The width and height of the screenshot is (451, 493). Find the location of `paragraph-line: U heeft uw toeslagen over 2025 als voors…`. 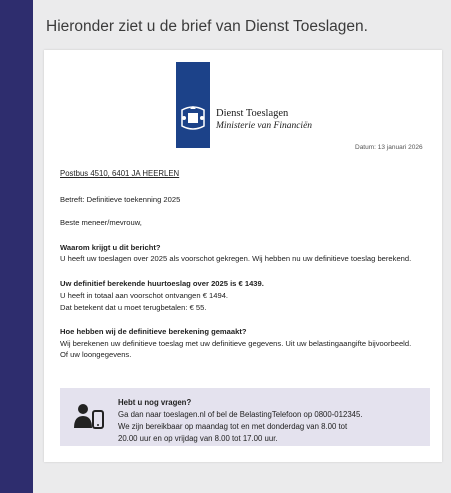

paragraph-line: U heeft uw toeslagen over 2025 als voors… is located at coordinates (236, 258).